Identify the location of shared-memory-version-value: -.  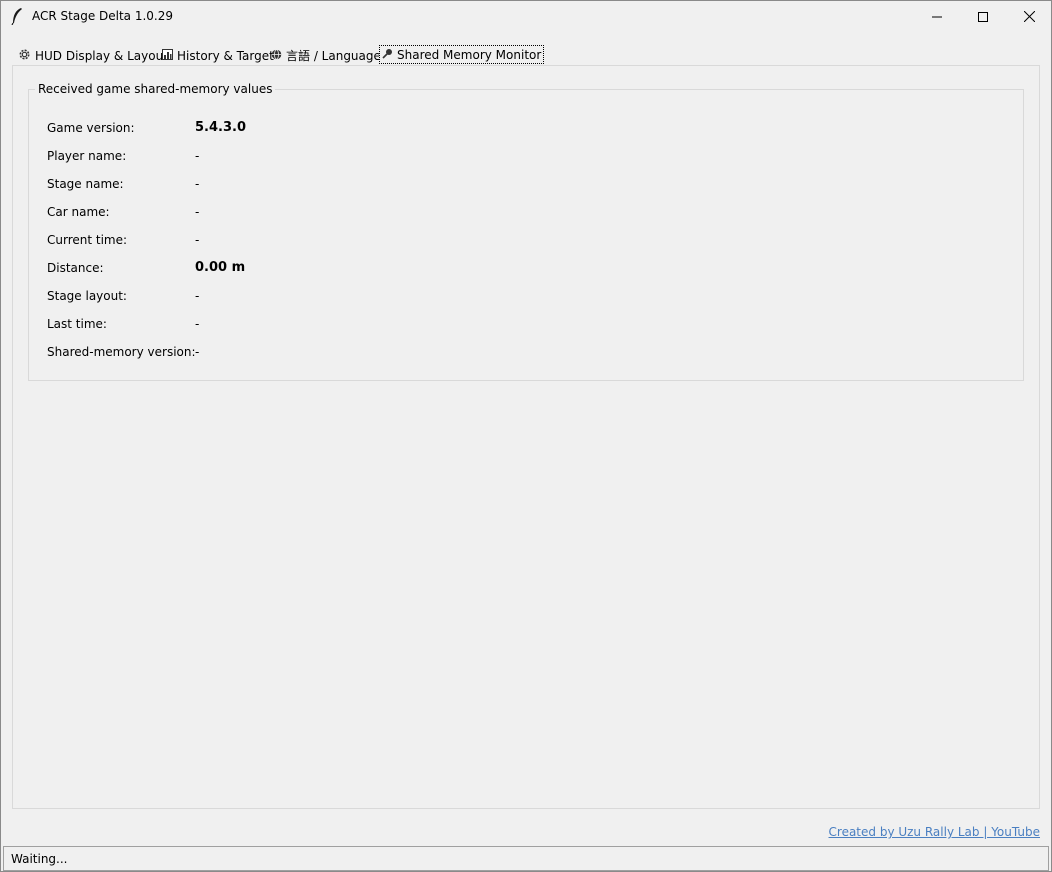
(197, 352).